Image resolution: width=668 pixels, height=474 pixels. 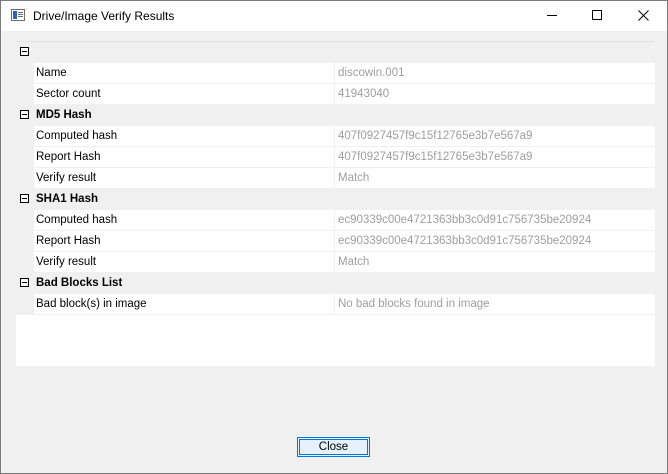 I want to click on category-label: SHA1 Hash, so click(x=67, y=199).